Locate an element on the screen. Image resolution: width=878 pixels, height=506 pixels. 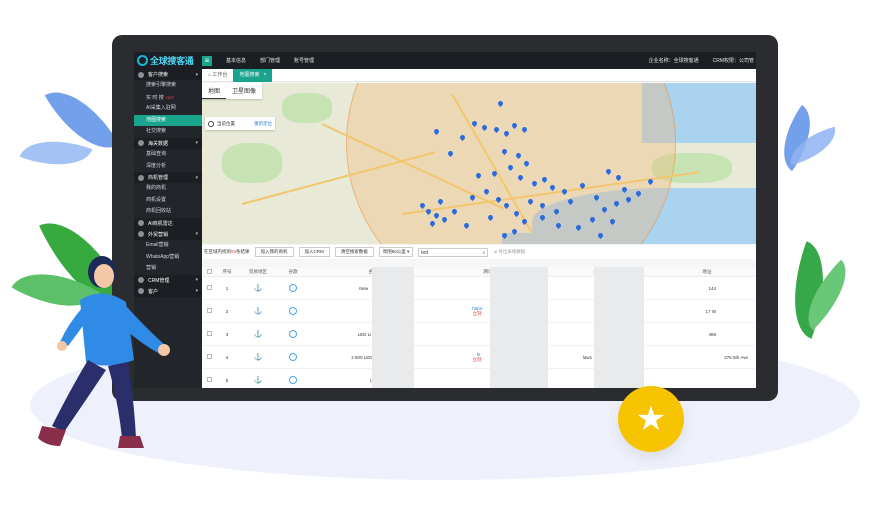
sidebar-group-customer-search: 客户搜索 ▾ is located at coordinates (168, 74).